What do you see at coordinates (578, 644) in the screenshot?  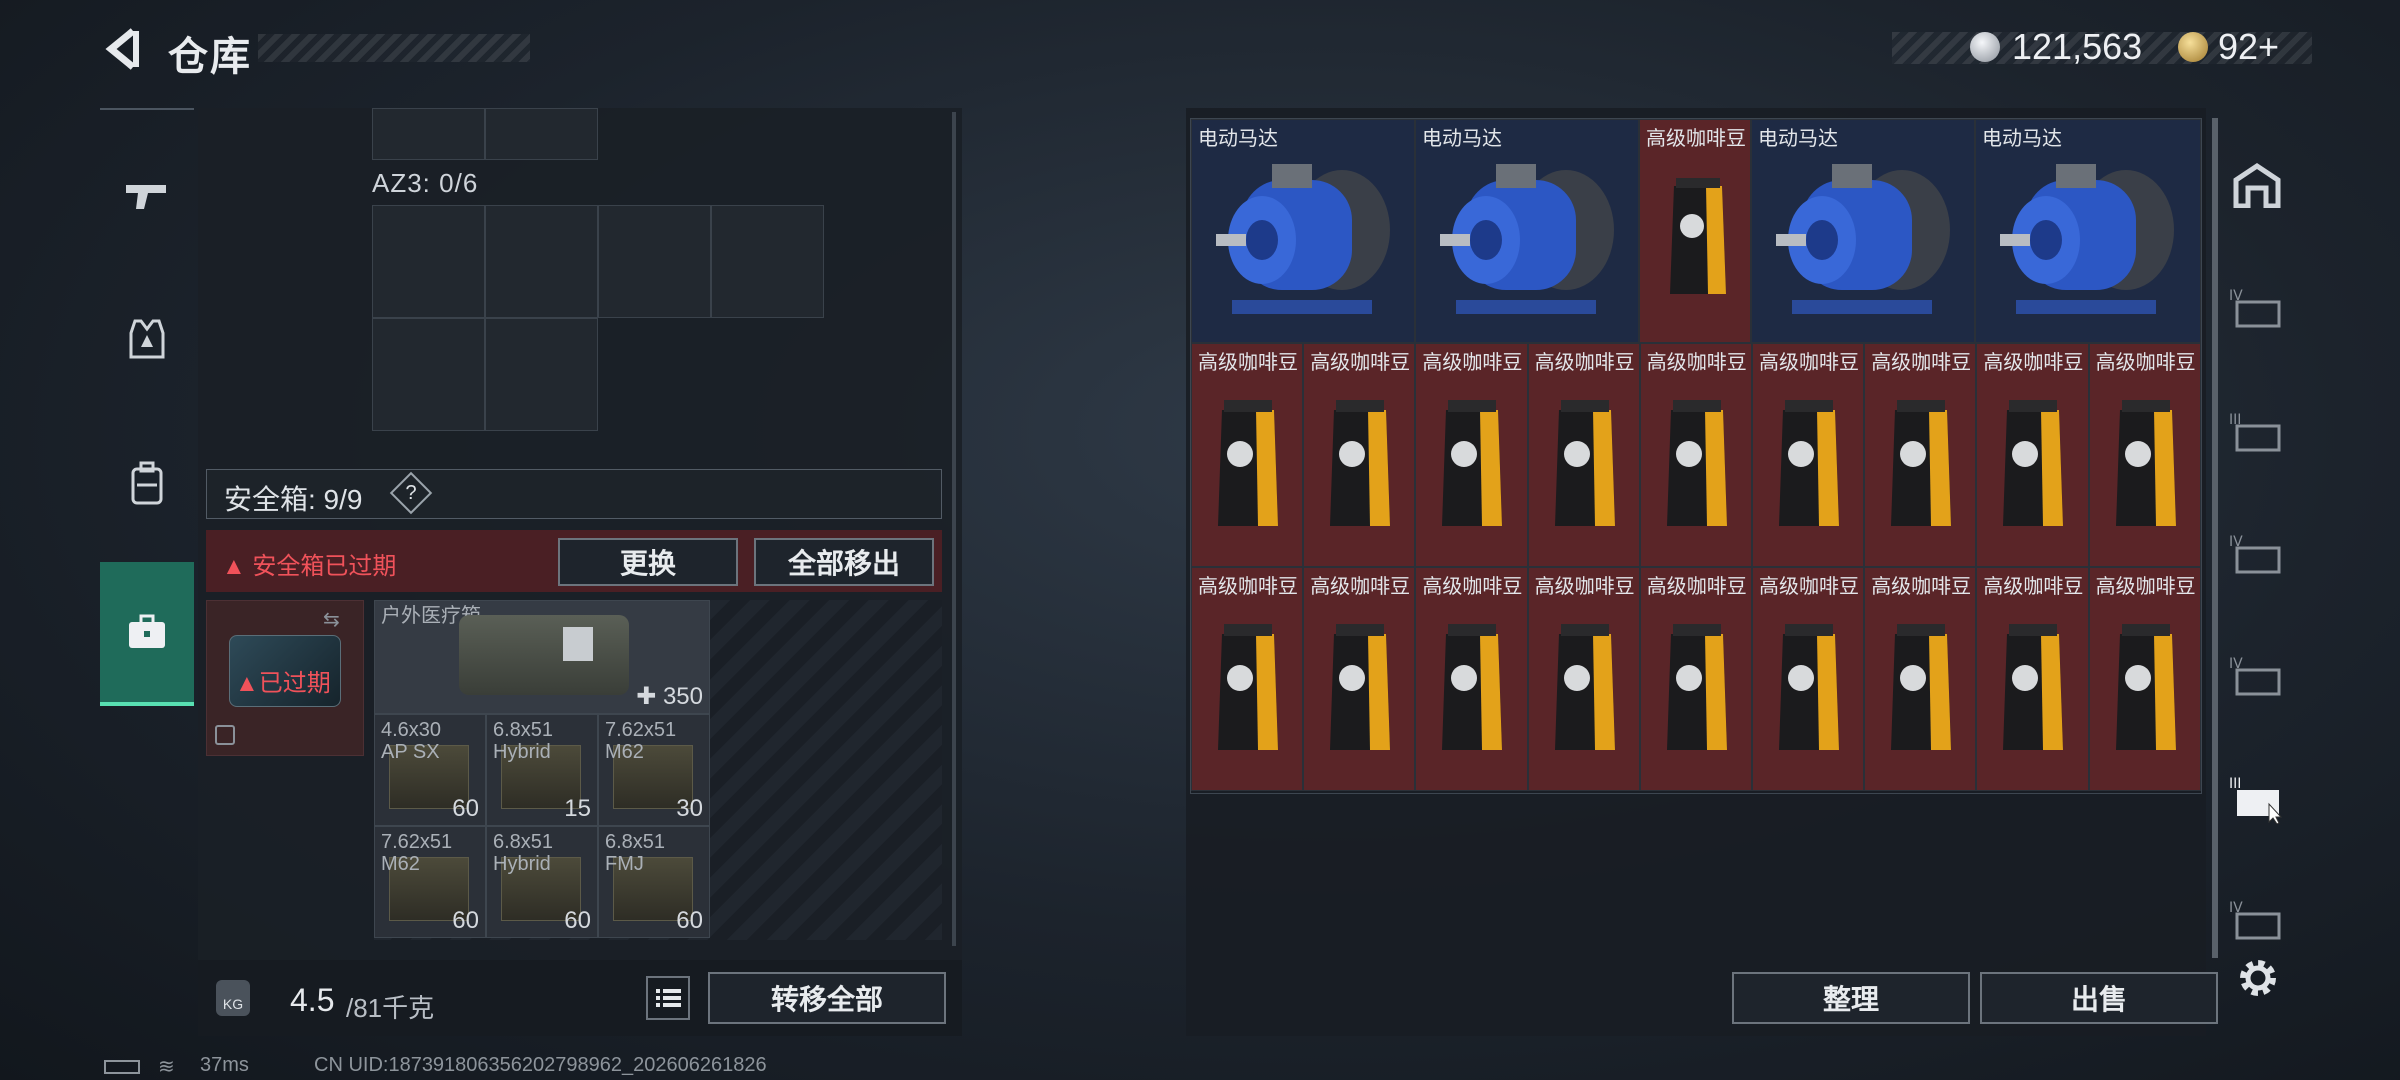 I see `medkit-tag` at bounding box center [578, 644].